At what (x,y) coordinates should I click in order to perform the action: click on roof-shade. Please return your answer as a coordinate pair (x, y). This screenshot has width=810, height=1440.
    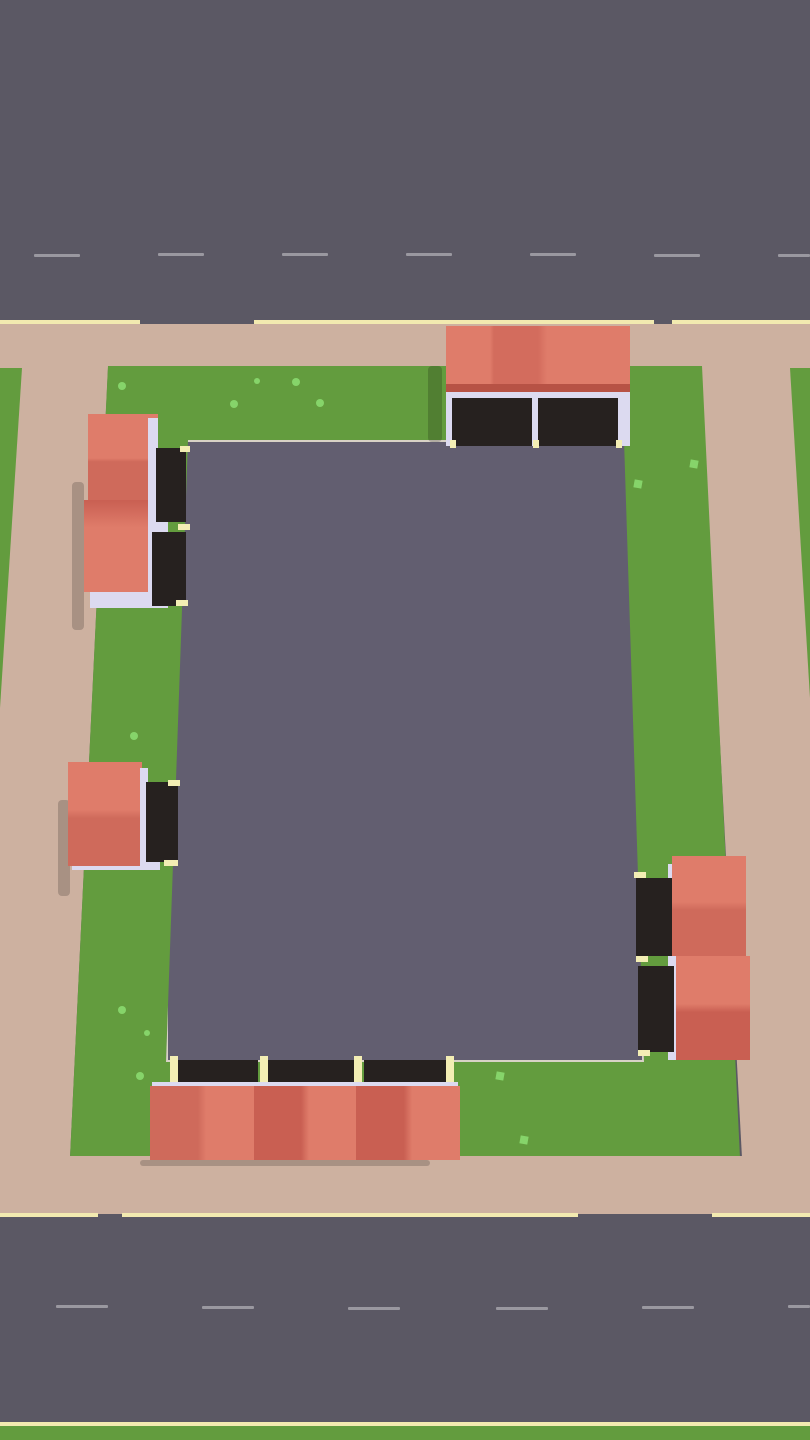
    Looking at the image, I should click on (538, 388).